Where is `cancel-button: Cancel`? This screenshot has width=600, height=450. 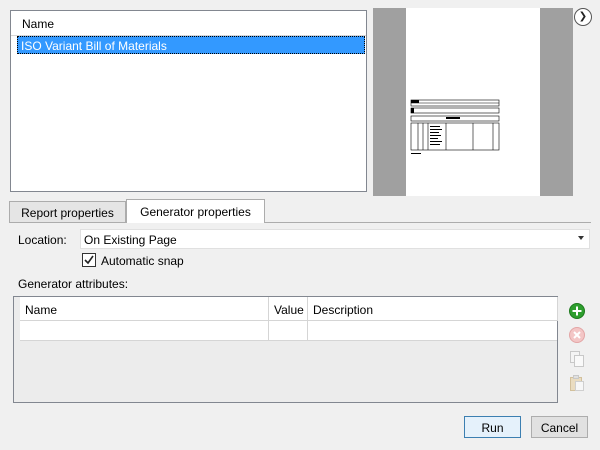
cancel-button: Cancel is located at coordinates (559, 427).